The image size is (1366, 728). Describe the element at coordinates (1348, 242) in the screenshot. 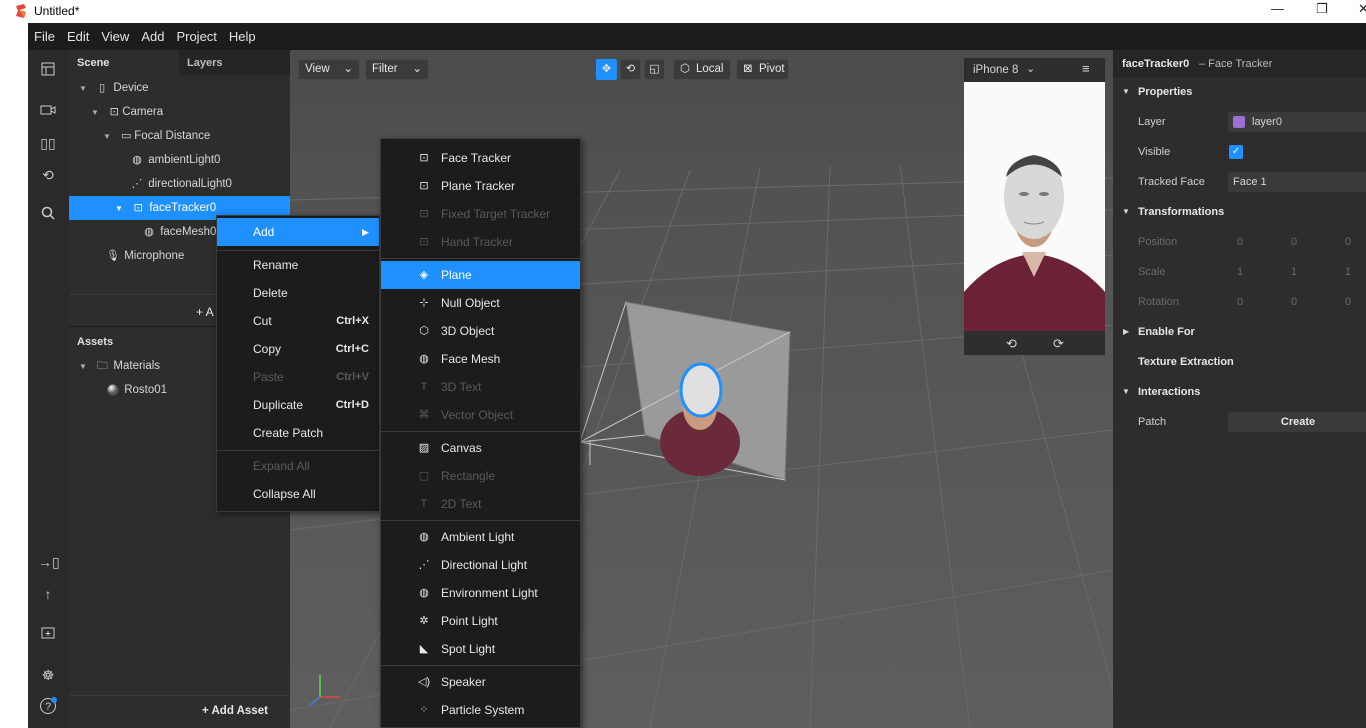

I see `position-z-field: 0` at that location.